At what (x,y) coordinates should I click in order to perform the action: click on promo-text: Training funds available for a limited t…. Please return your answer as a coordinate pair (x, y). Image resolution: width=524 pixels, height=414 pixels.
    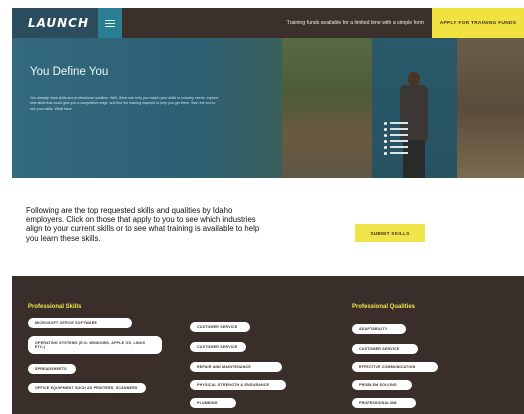
    Looking at the image, I should click on (355, 23).